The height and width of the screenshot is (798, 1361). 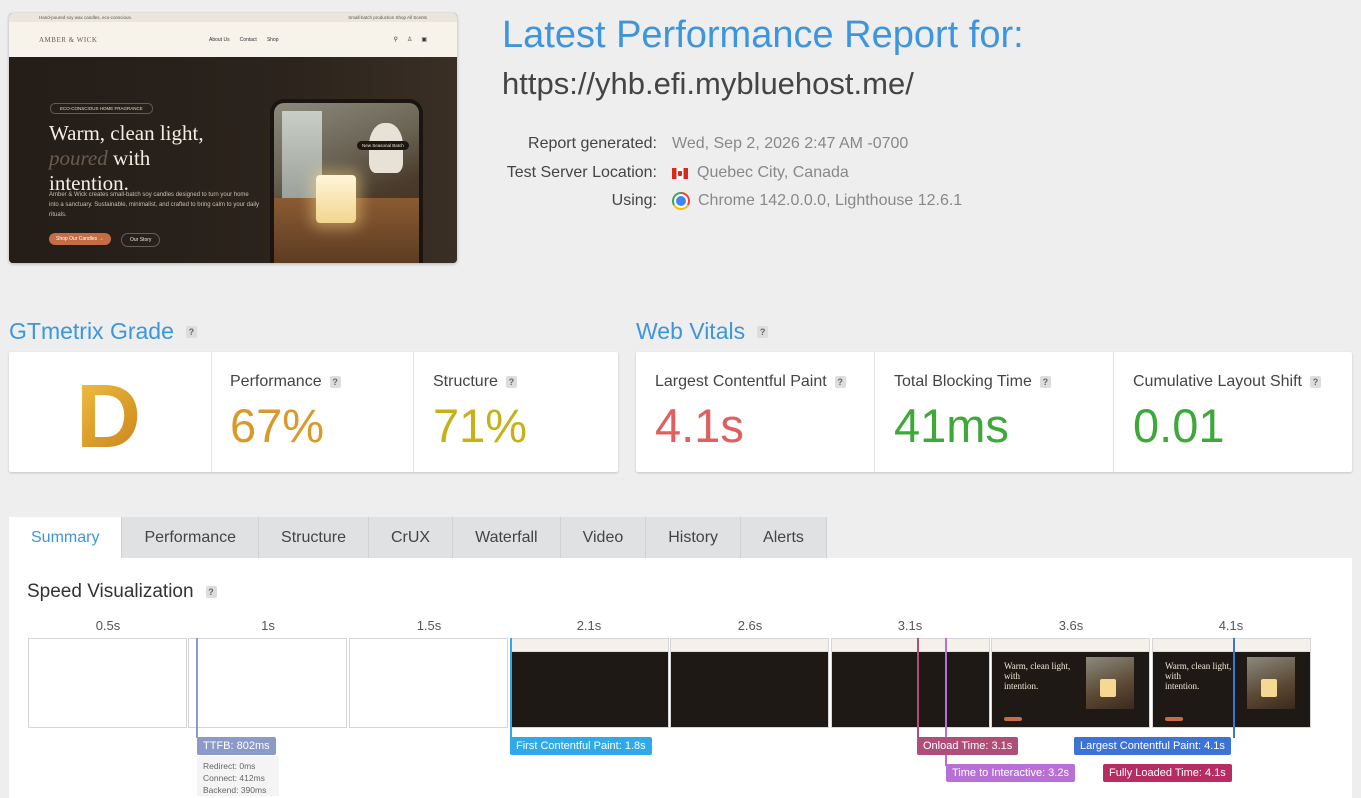 What do you see at coordinates (1315, 382) in the screenshot?
I see `cls-help-icon: ?` at bounding box center [1315, 382].